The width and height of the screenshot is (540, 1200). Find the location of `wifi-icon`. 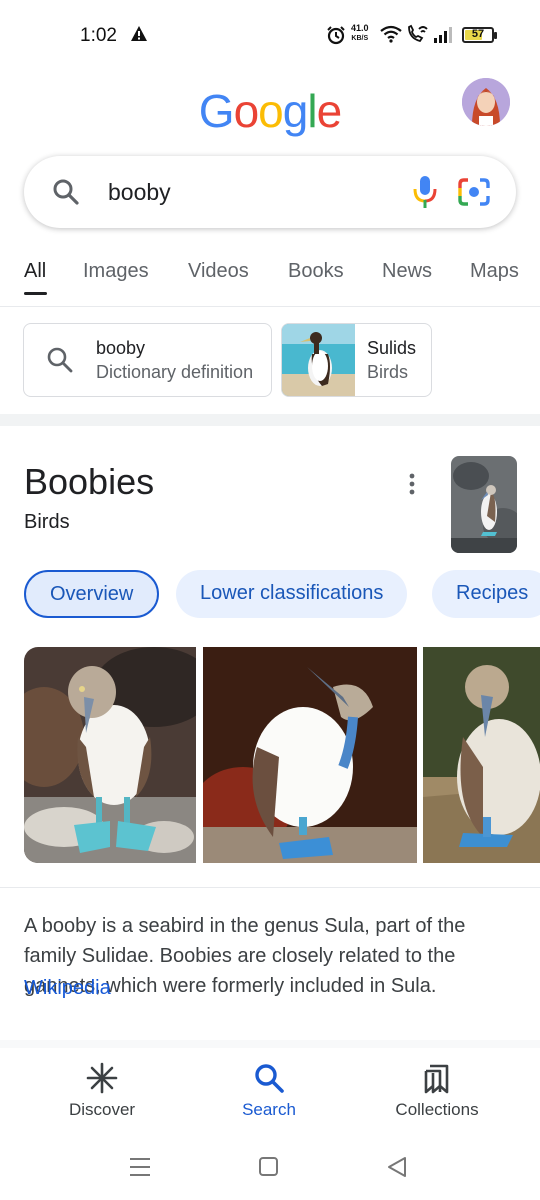

wifi-icon is located at coordinates (391, 36).